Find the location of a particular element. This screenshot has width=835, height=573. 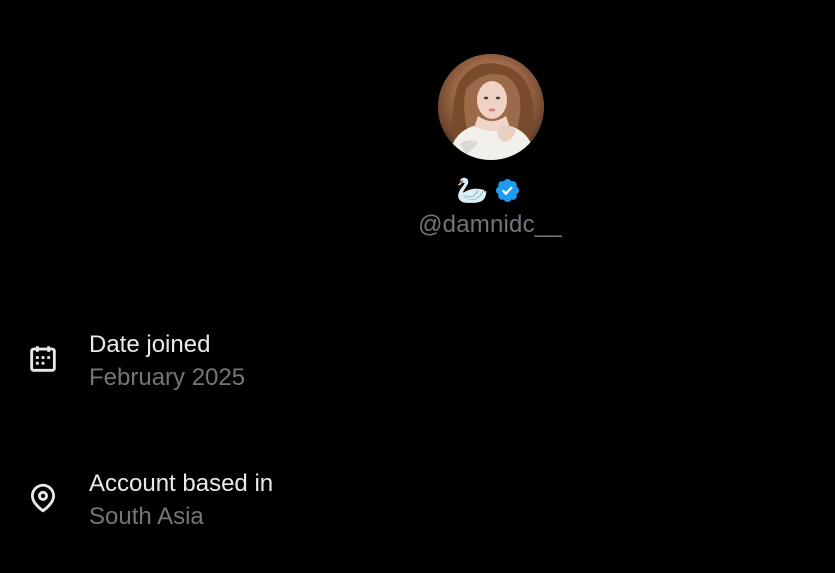

account-location-value: South Asia is located at coordinates (146, 516).